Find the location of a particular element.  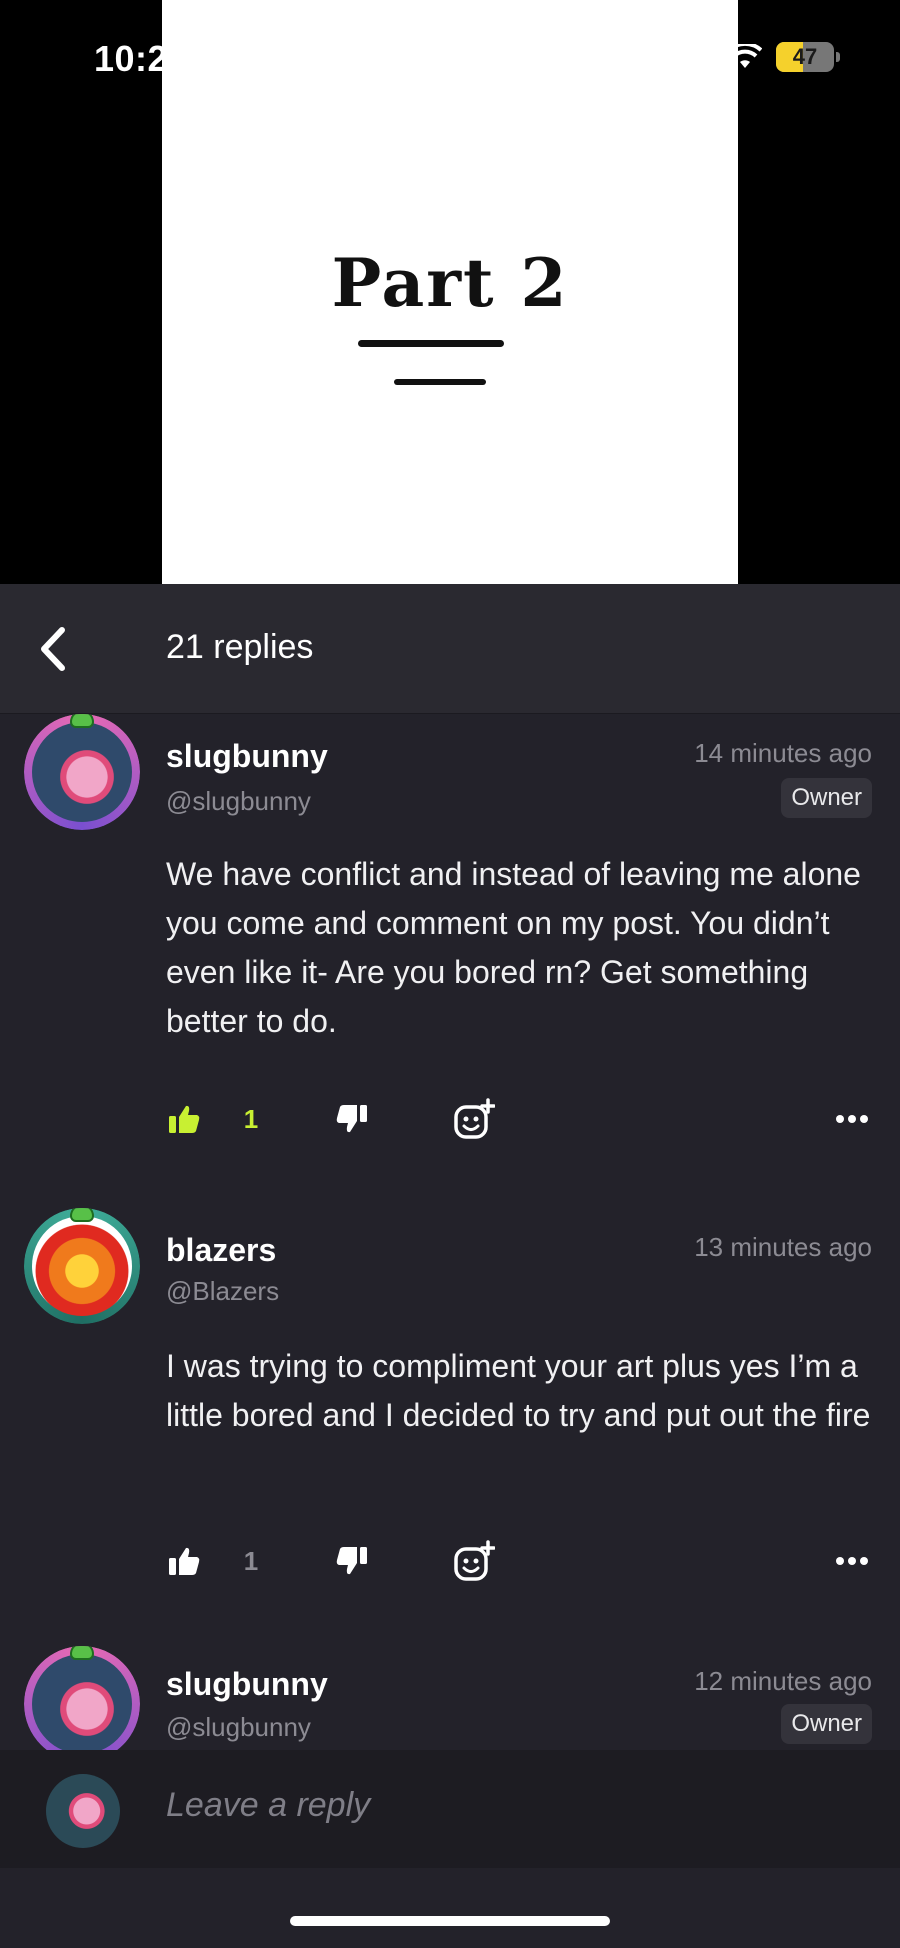

comment-username: blazers is located at coordinates (221, 1250).